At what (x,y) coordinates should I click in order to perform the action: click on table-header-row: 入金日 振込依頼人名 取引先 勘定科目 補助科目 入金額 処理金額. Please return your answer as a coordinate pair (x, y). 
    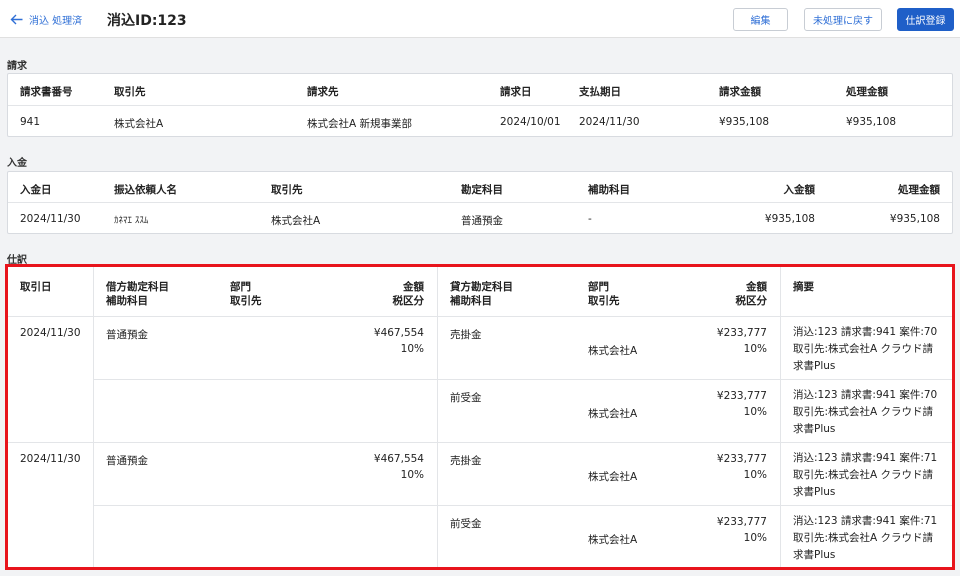
    Looking at the image, I should click on (480, 187).